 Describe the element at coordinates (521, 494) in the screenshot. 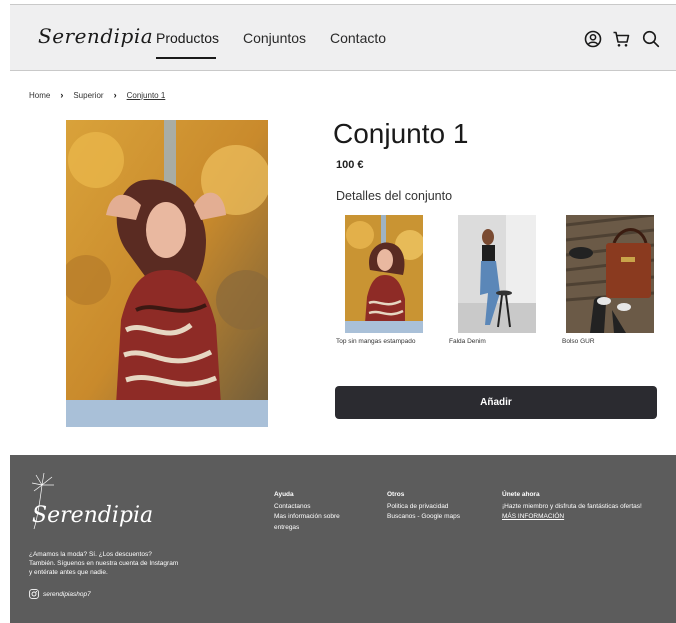

I see `footer-col-title: Únete ahora` at that location.